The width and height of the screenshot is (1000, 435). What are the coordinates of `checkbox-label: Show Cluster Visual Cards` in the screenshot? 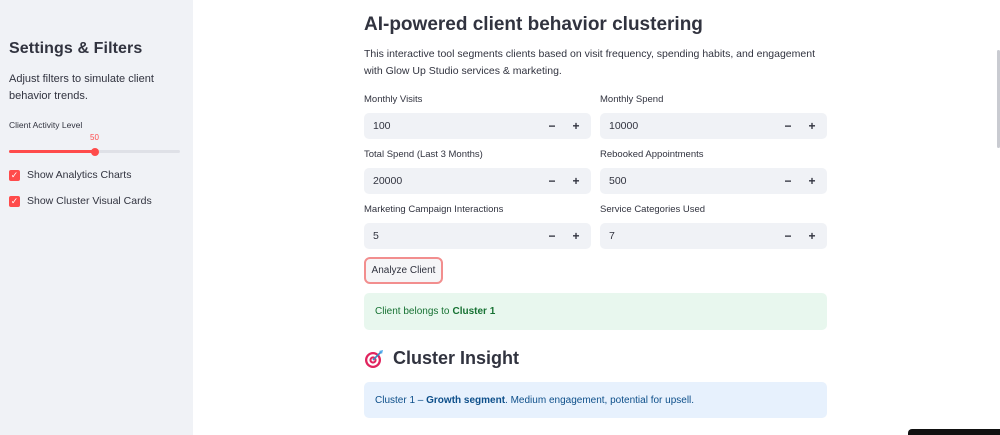 It's located at (89, 201).